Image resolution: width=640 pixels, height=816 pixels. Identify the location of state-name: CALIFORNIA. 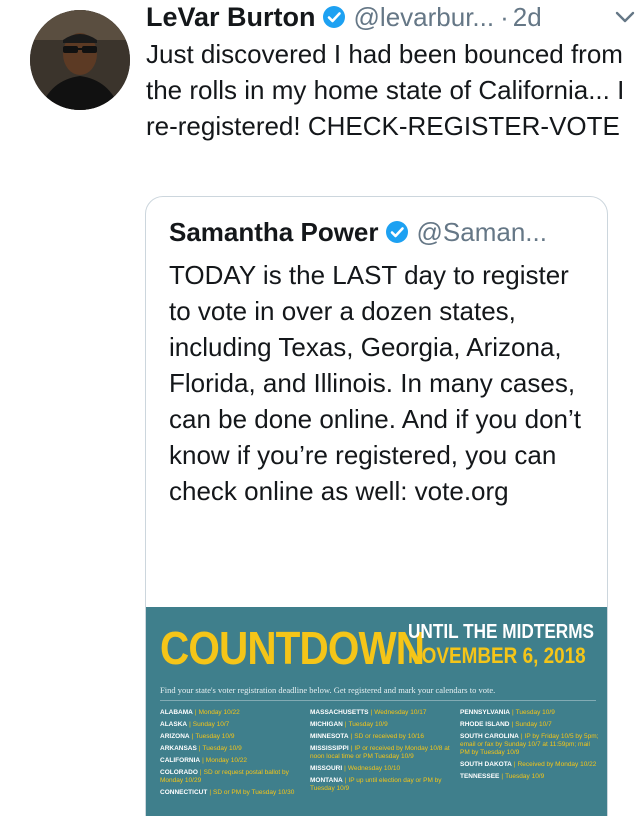
(180, 760).